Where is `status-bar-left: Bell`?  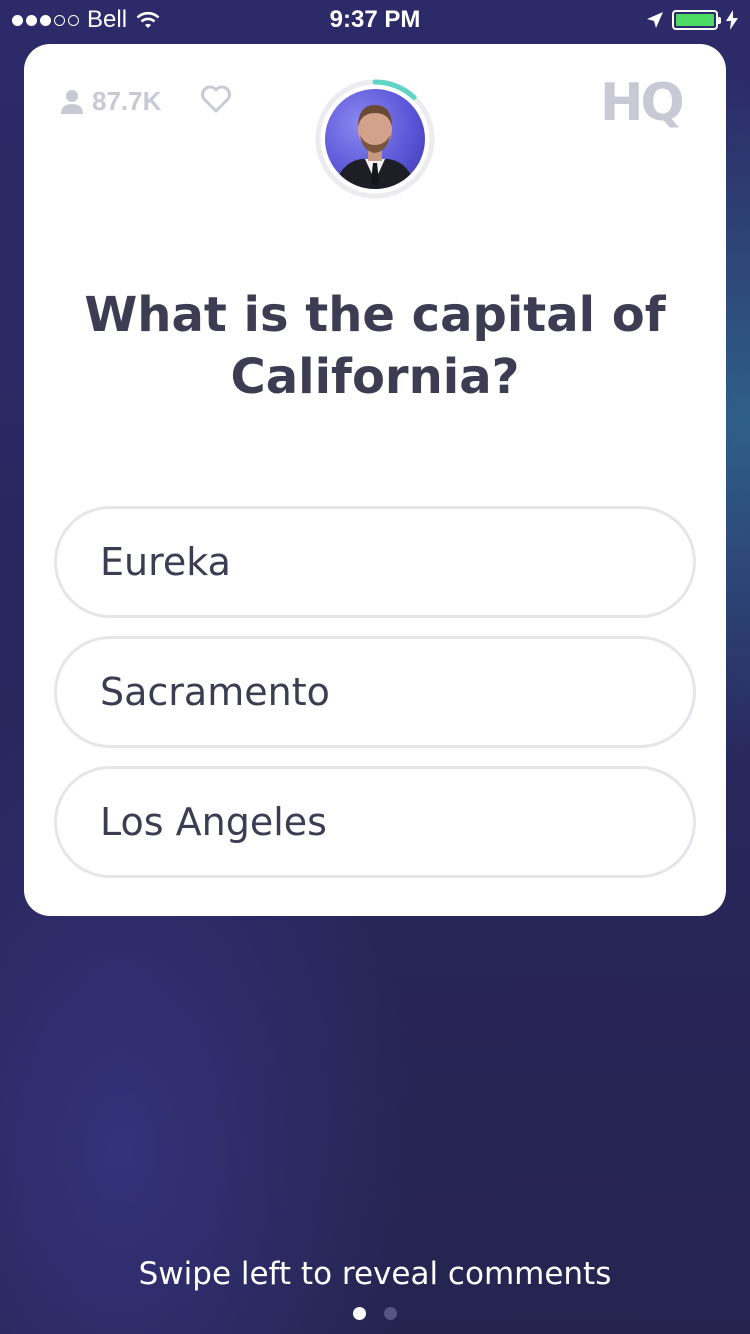
status-bar-left: Bell is located at coordinates (86, 20).